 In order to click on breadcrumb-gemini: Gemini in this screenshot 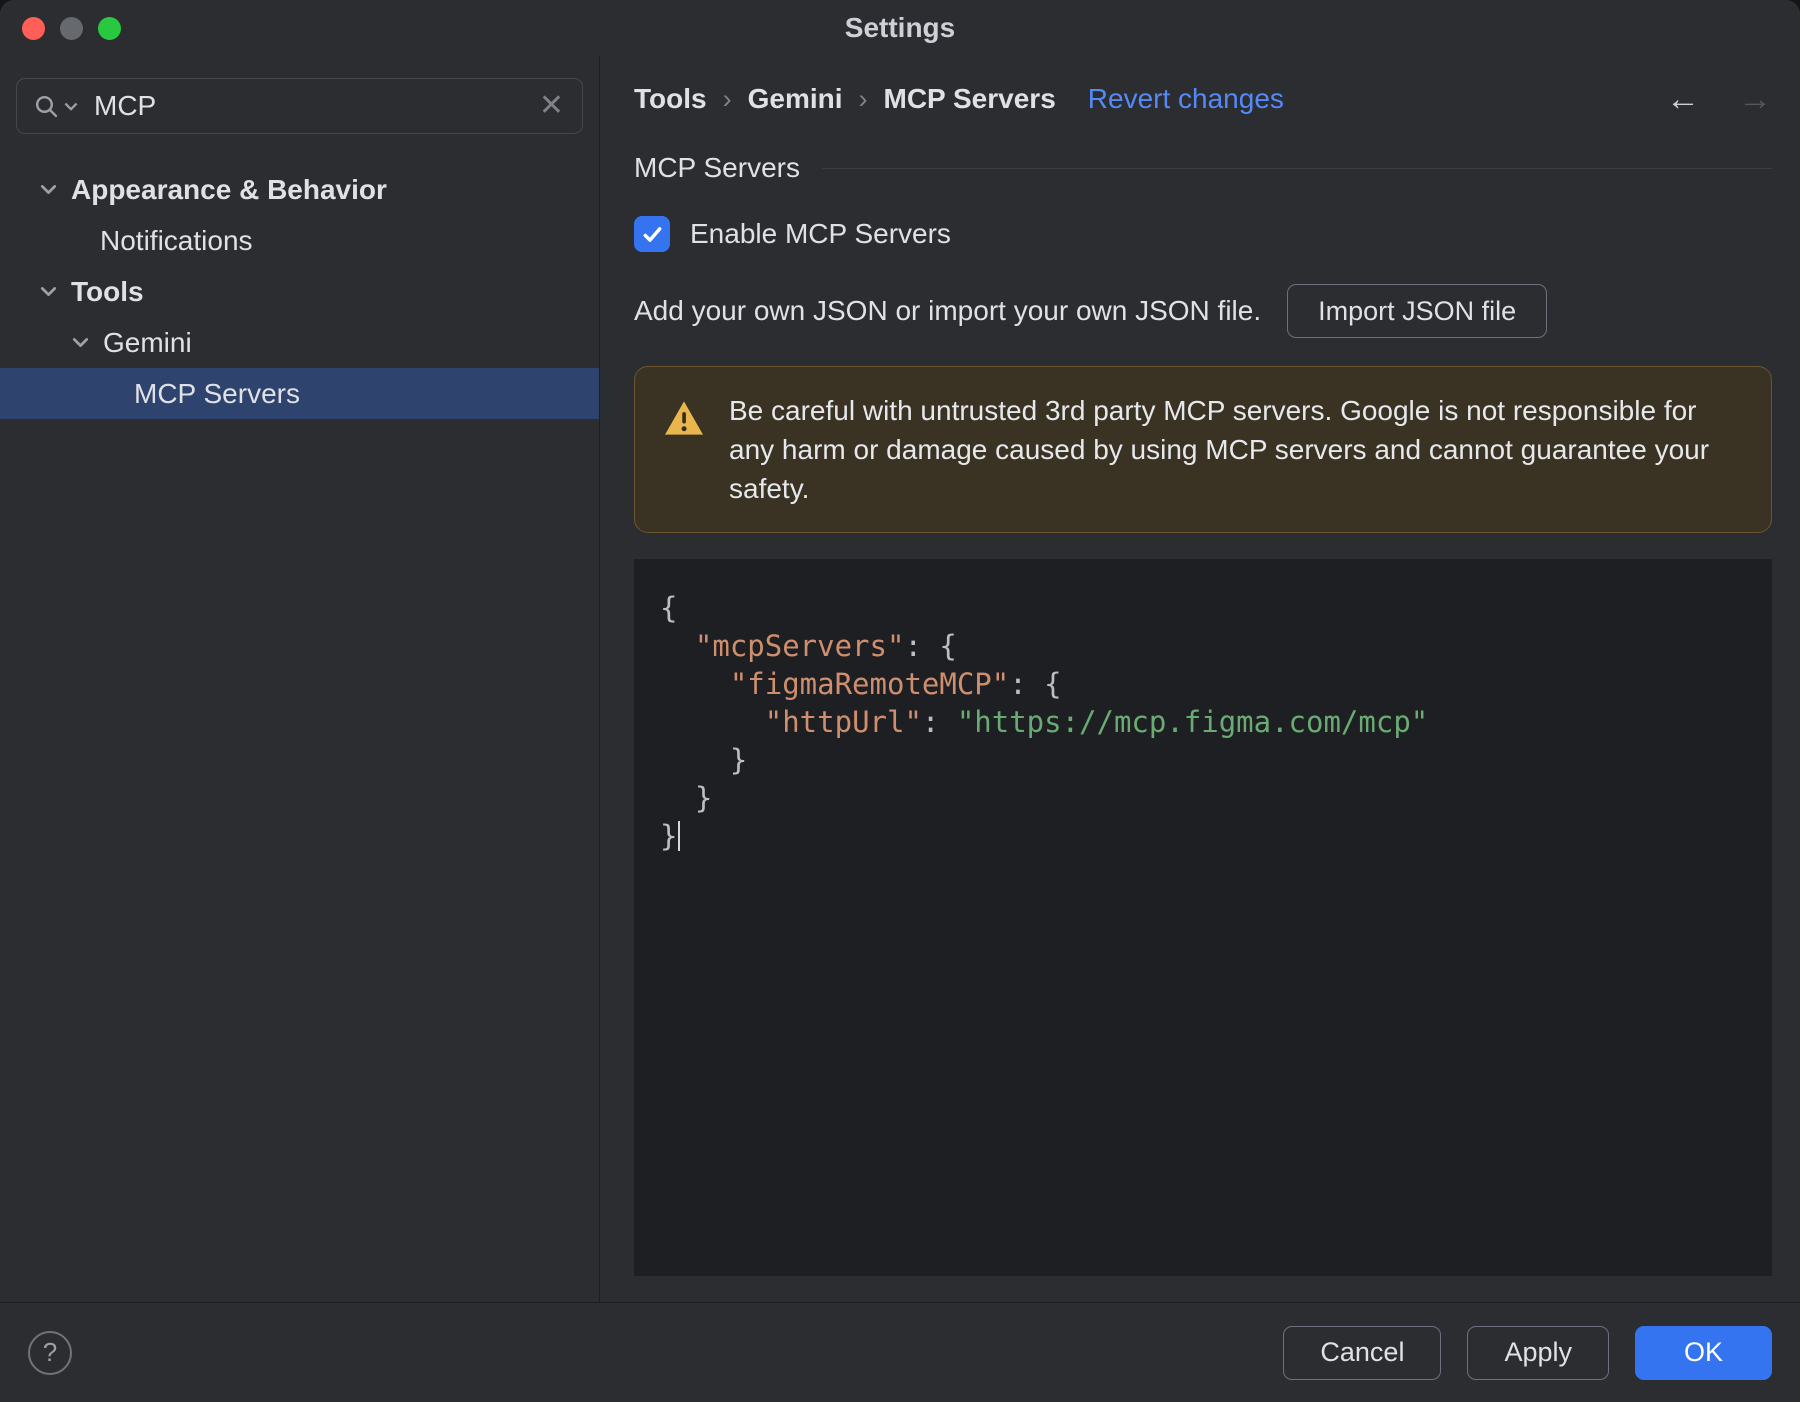, I will do `click(795, 99)`.